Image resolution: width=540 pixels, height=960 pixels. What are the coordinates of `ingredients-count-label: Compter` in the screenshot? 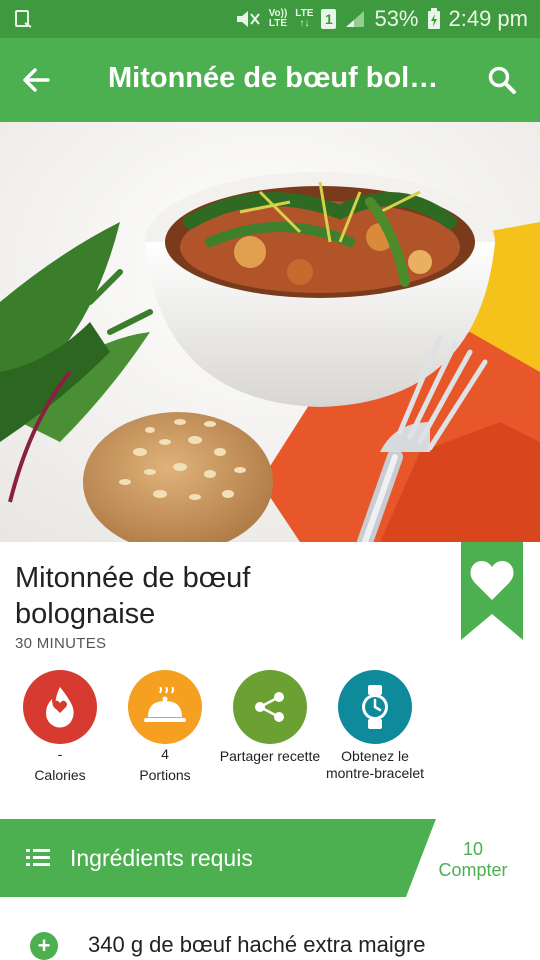 It's located at (473, 870).